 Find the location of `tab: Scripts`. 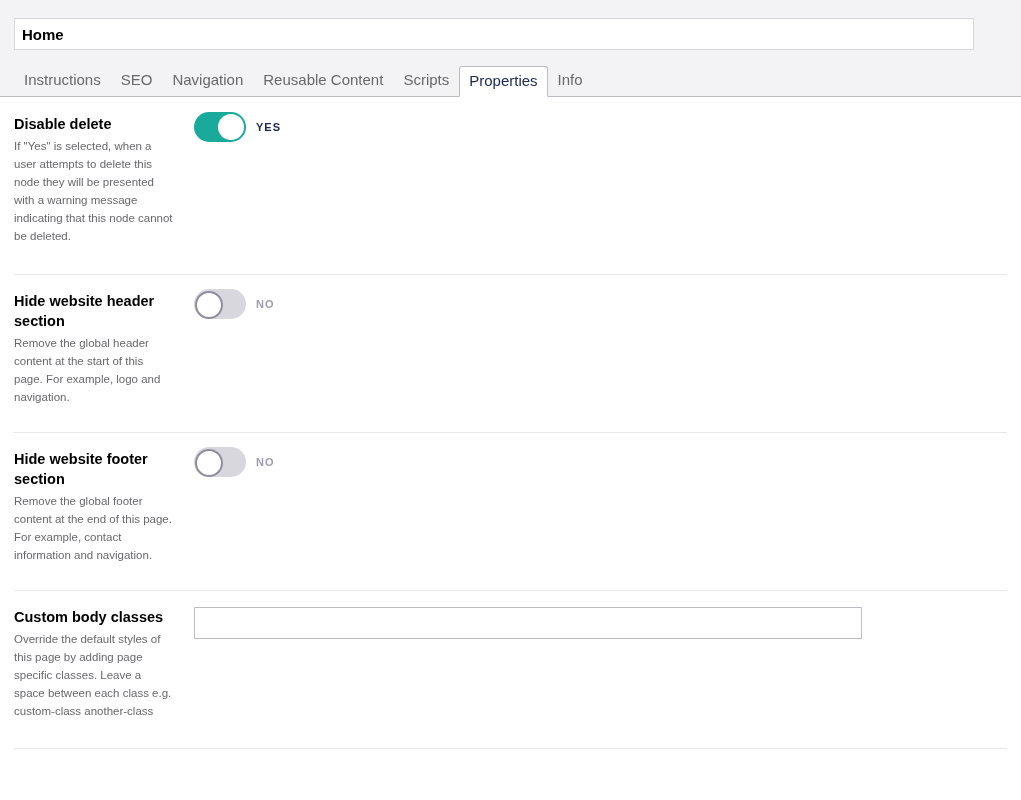

tab: Scripts is located at coordinates (426, 80).